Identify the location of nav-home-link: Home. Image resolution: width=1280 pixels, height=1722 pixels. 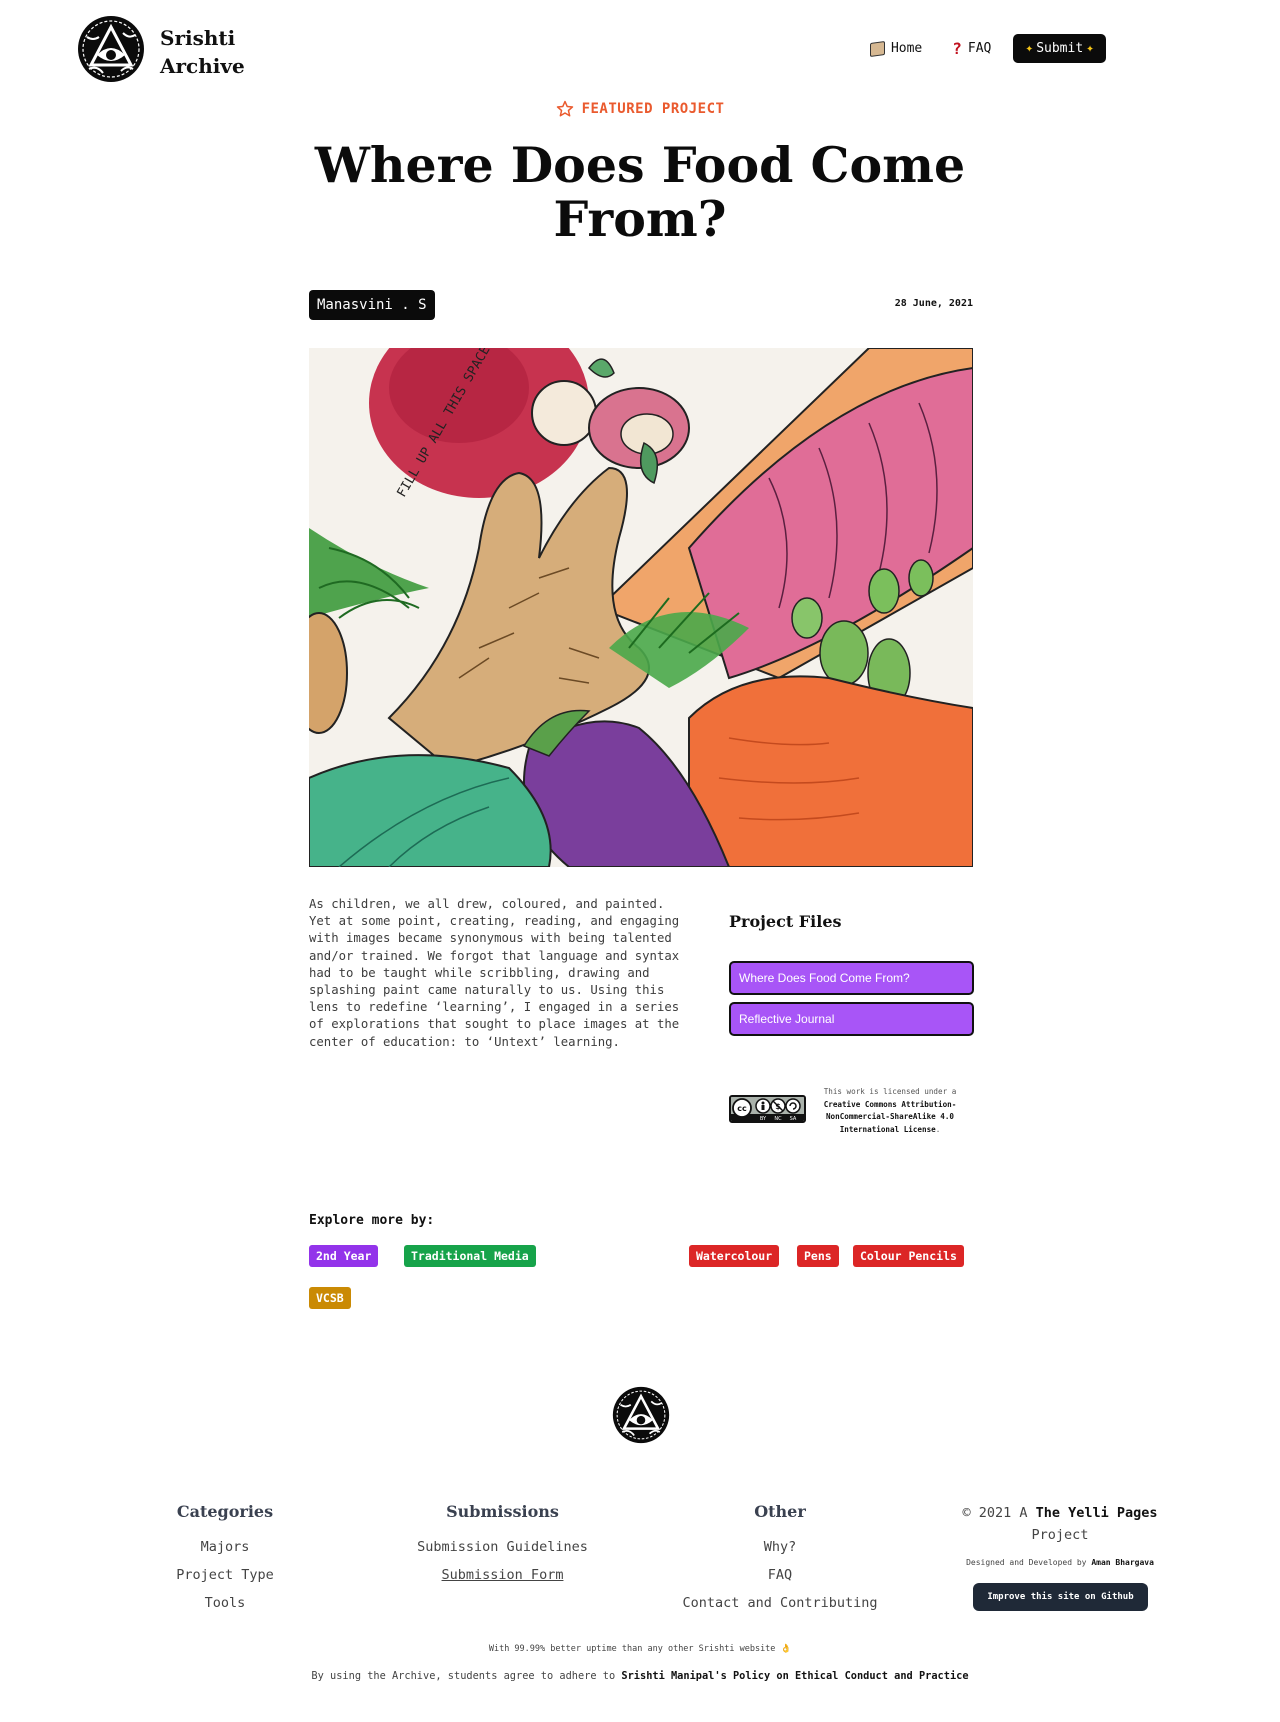
(896, 48).